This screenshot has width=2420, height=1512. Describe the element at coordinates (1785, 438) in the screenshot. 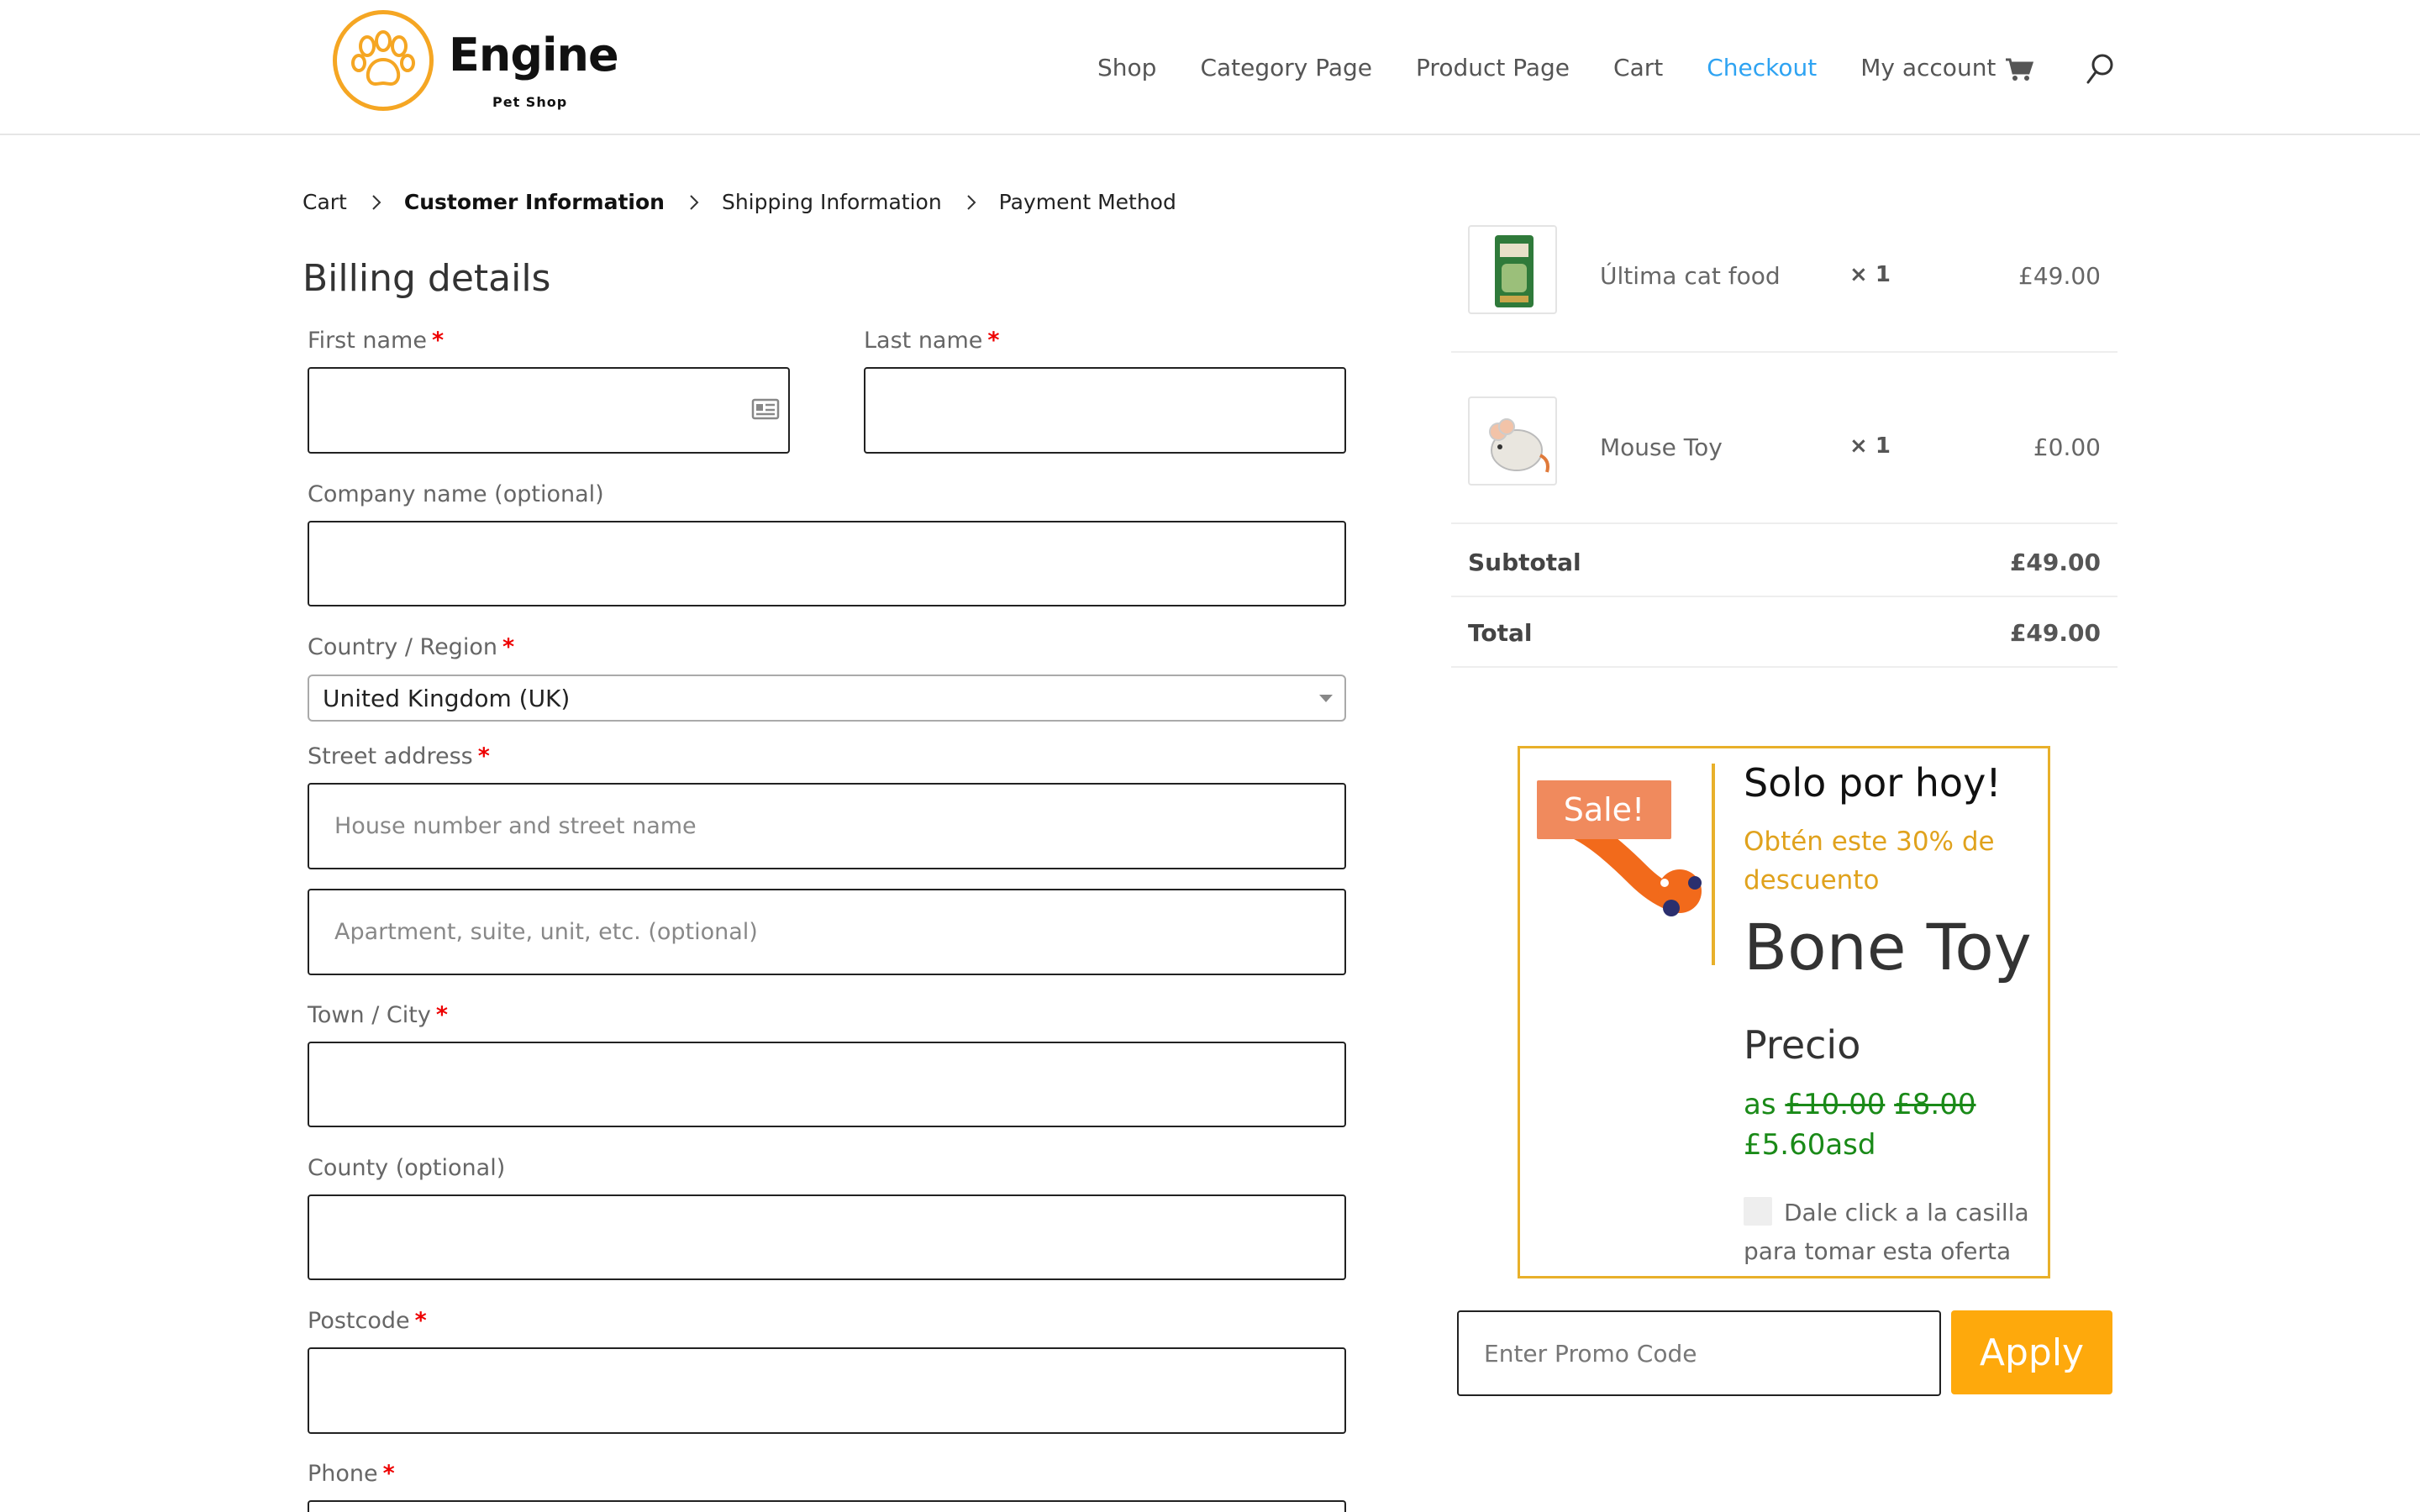

I see `order-item: Mouse Toy × 1 £0.00` at that location.